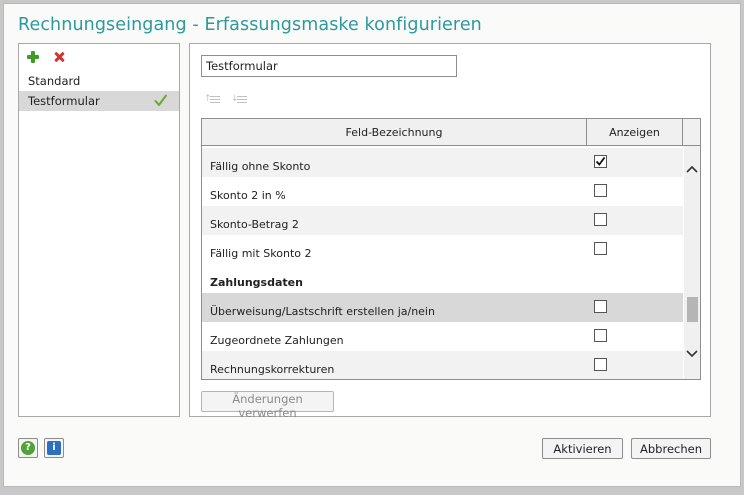 The width and height of the screenshot is (744, 495). I want to click on info-button: i, so click(54, 448).